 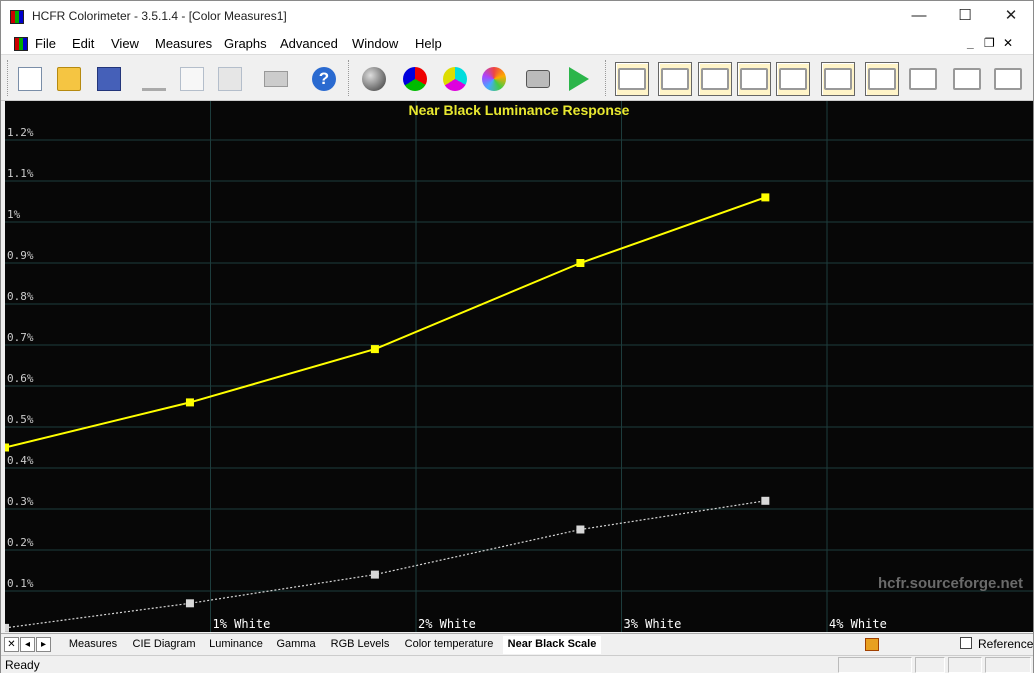 I want to click on camera-button, so click(x=538, y=79).